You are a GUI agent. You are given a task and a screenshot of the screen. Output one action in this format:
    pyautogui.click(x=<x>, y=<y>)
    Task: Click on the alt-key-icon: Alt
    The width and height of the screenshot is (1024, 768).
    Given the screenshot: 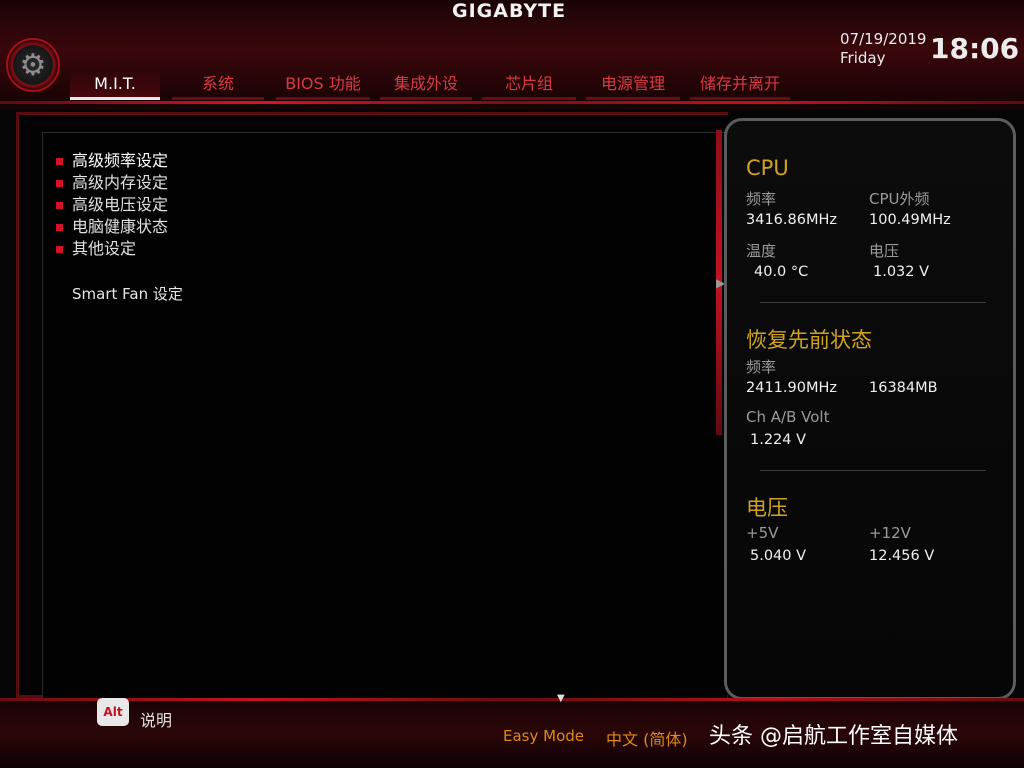 What is the action you would take?
    pyautogui.click(x=113, y=712)
    